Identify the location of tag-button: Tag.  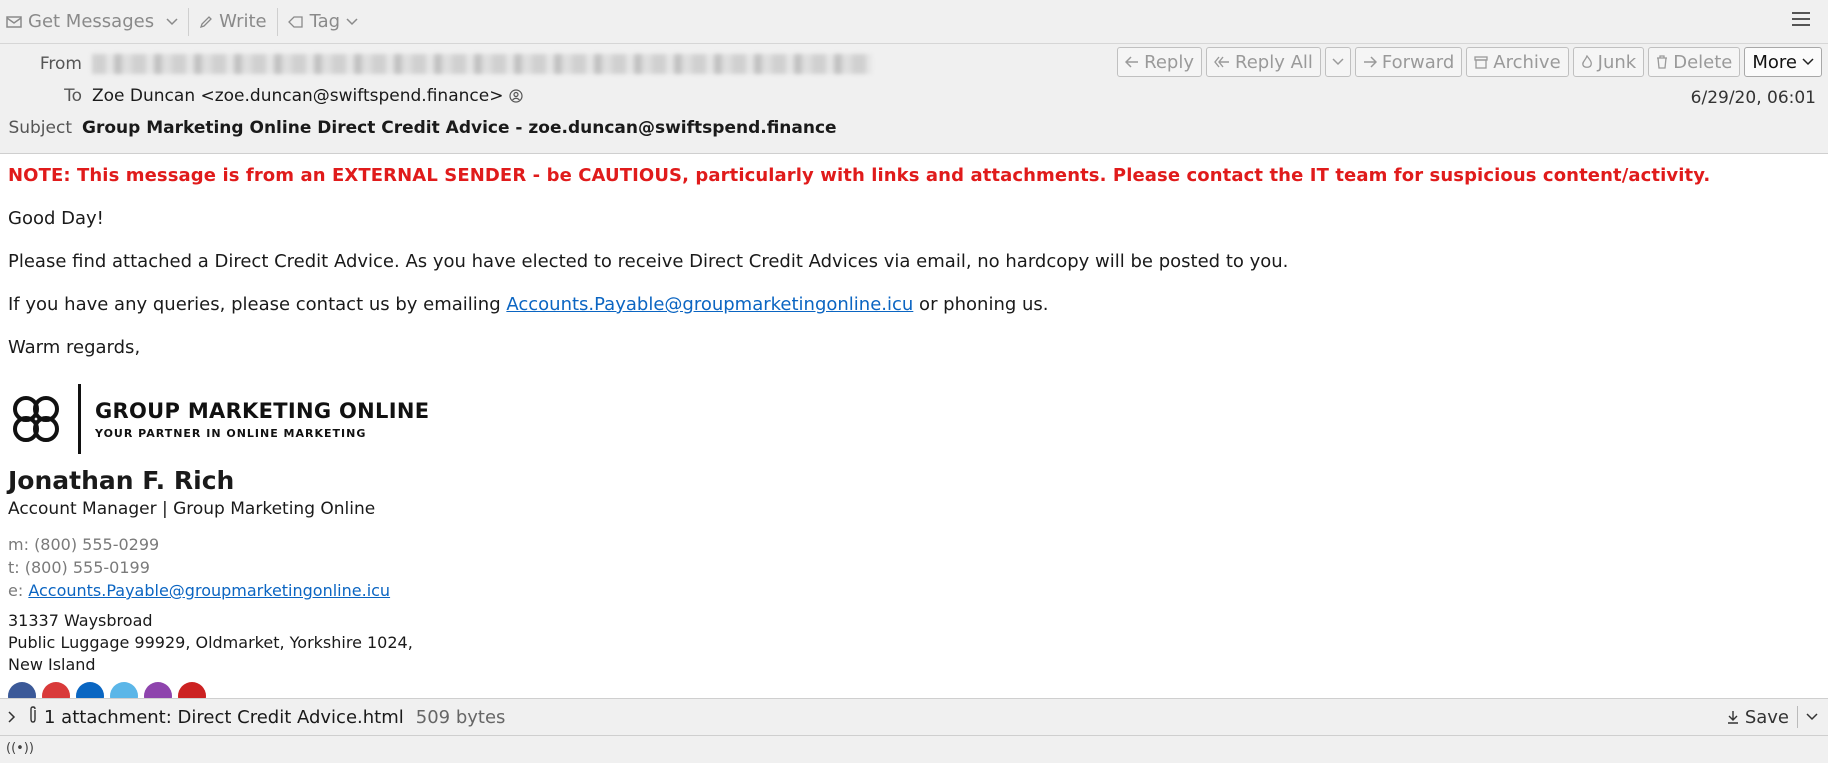
(323, 22).